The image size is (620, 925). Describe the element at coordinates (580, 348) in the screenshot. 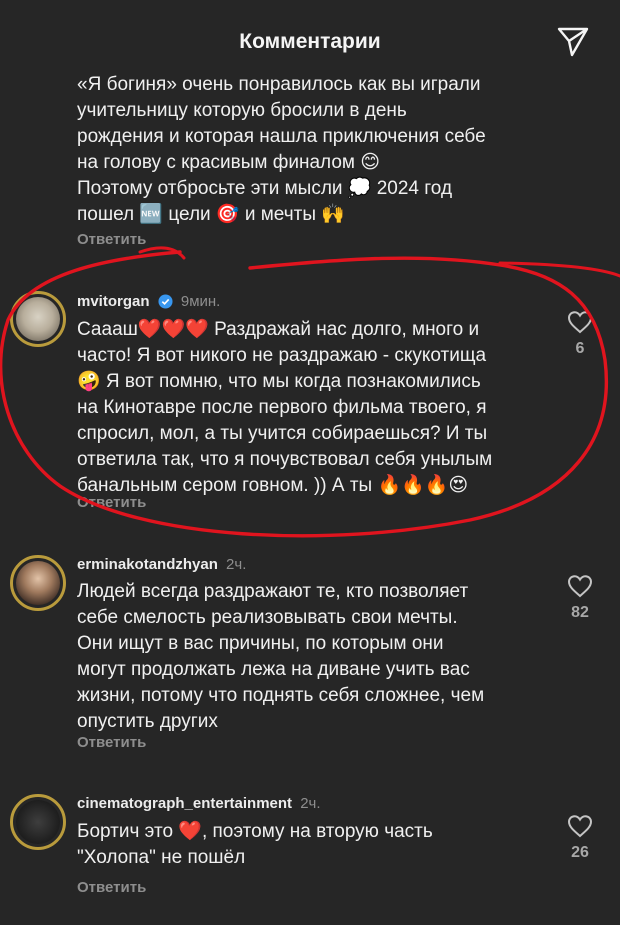

I see `like-count: 6` at that location.